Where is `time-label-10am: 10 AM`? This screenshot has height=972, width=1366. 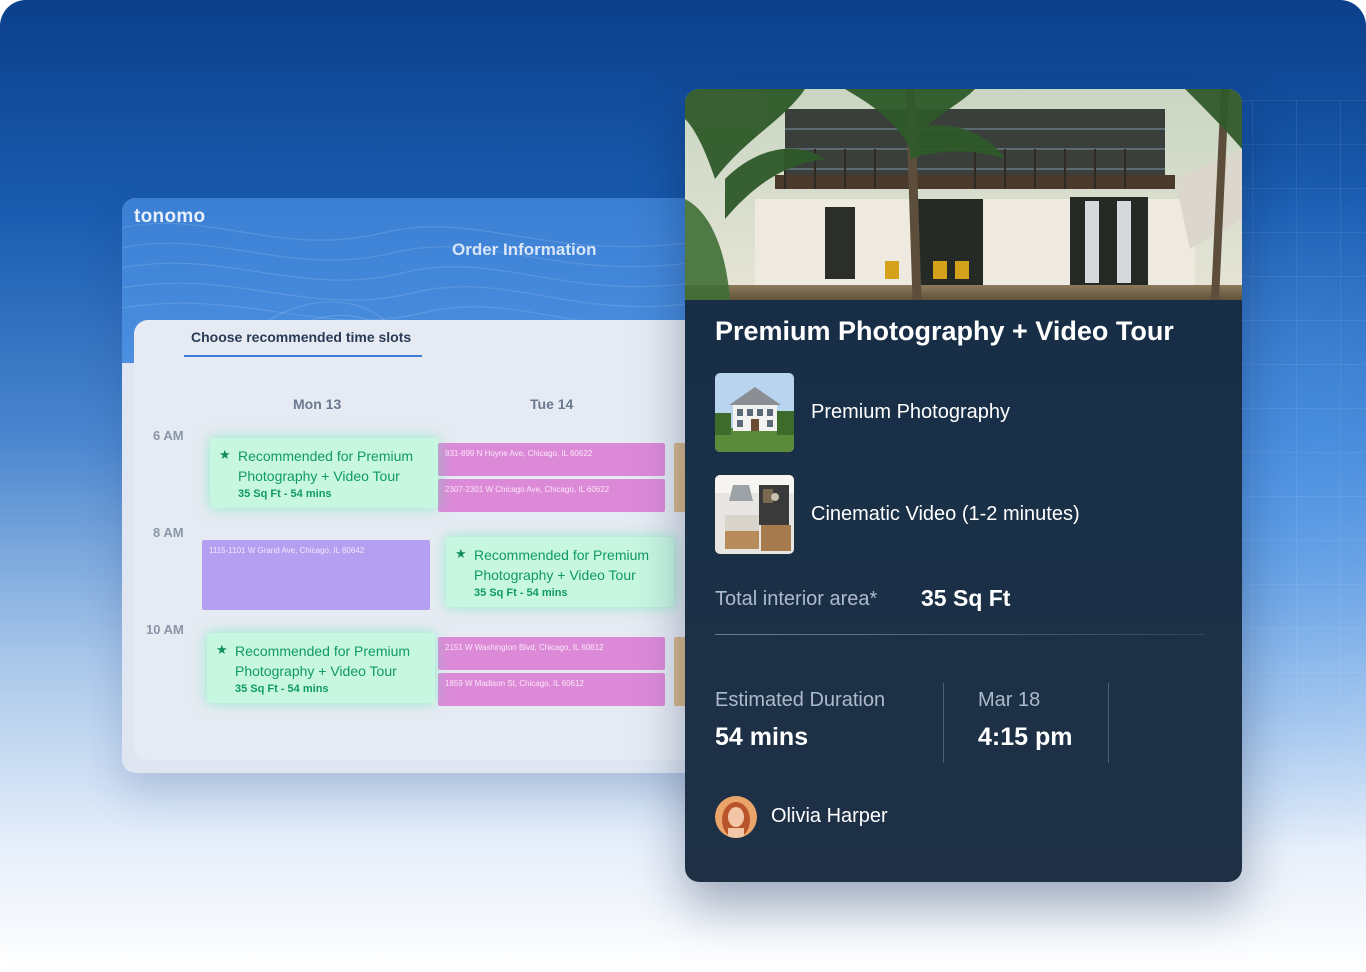
time-label-10am: 10 AM is located at coordinates (165, 629).